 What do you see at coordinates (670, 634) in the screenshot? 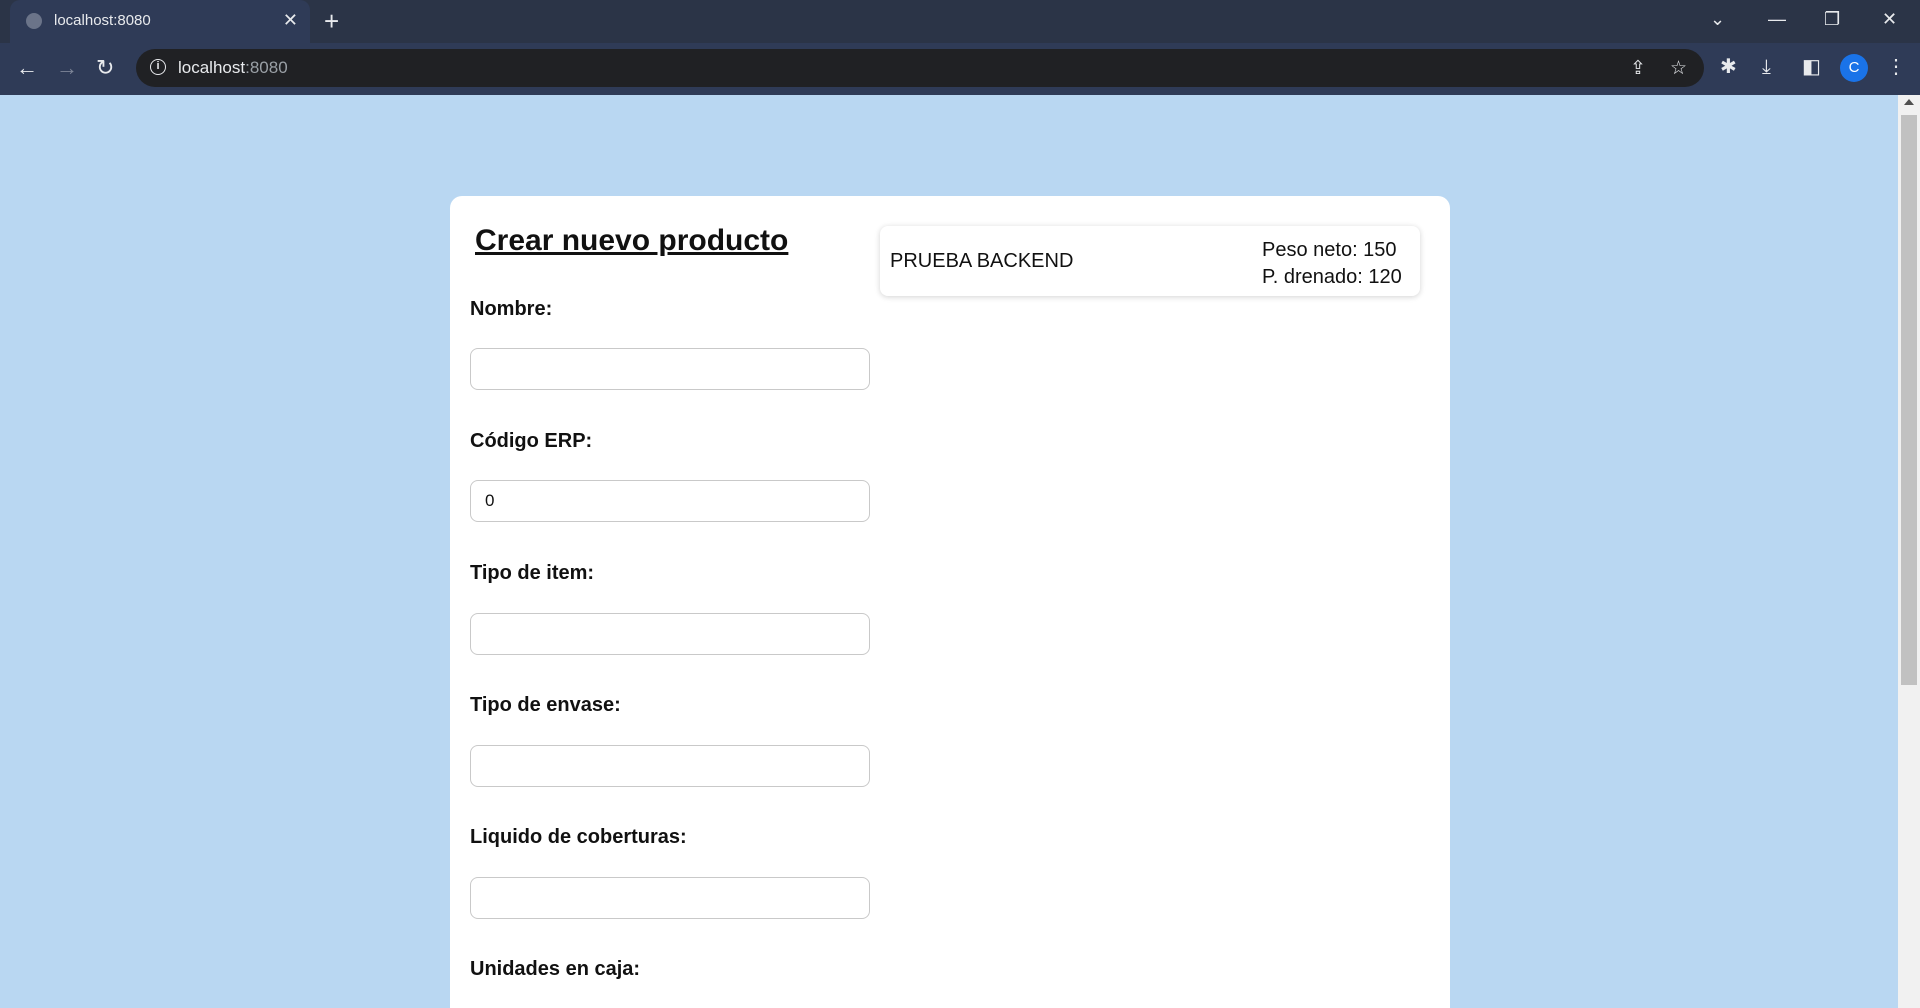
I see `tipo-item-input` at bounding box center [670, 634].